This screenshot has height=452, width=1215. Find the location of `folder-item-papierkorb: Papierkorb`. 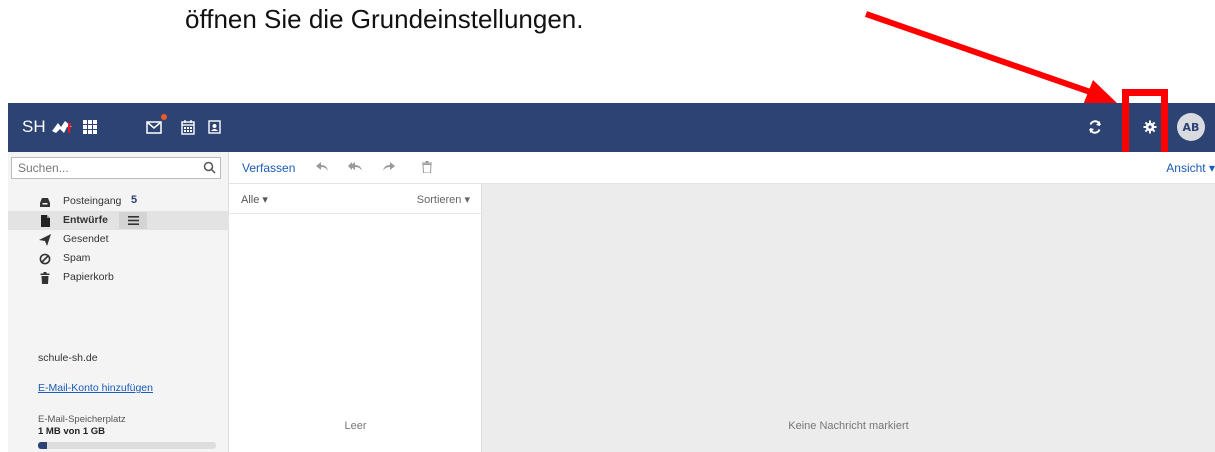

folder-item-papierkorb: Papierkorb is located at coordinates (118, 277).